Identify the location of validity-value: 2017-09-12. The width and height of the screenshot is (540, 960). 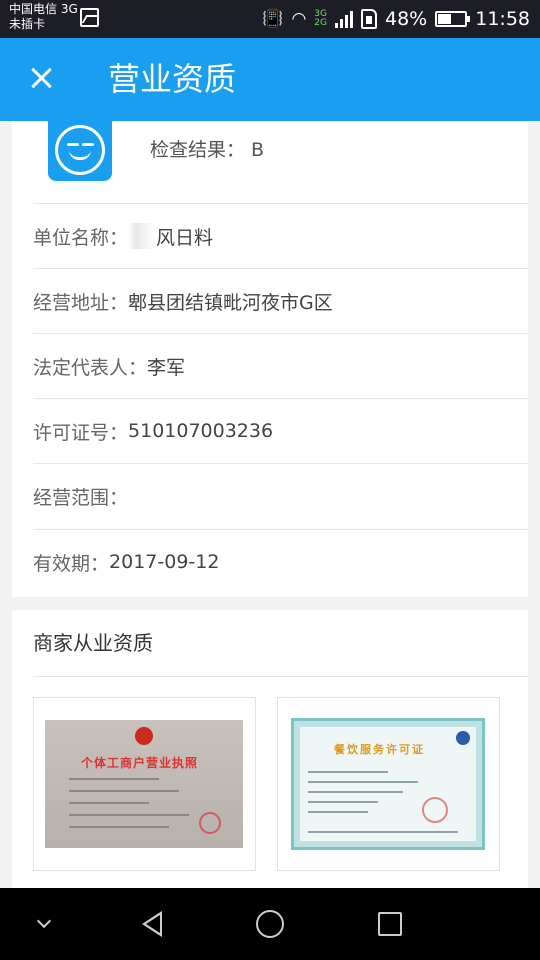
(164, 562).